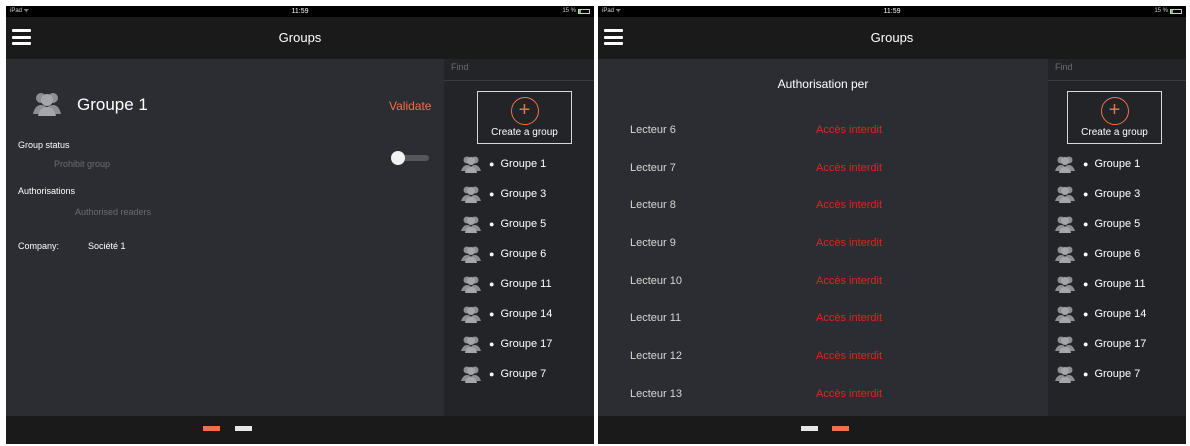  What do you see at coordinates (300, 430) in the screenshot?
I see `page-indicator` at bounding box center [300, 430].